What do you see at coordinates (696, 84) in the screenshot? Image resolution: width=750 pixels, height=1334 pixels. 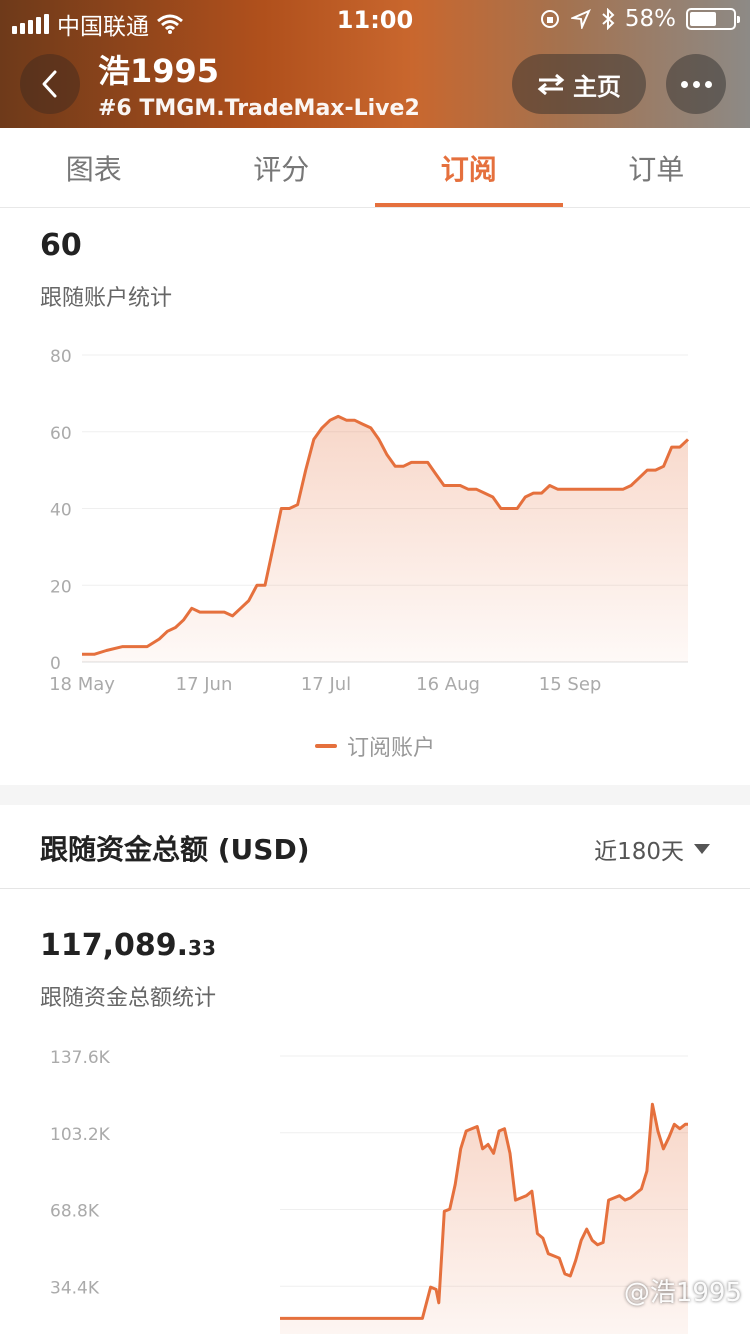 I see `more-button` at bounding box center [696, 84].